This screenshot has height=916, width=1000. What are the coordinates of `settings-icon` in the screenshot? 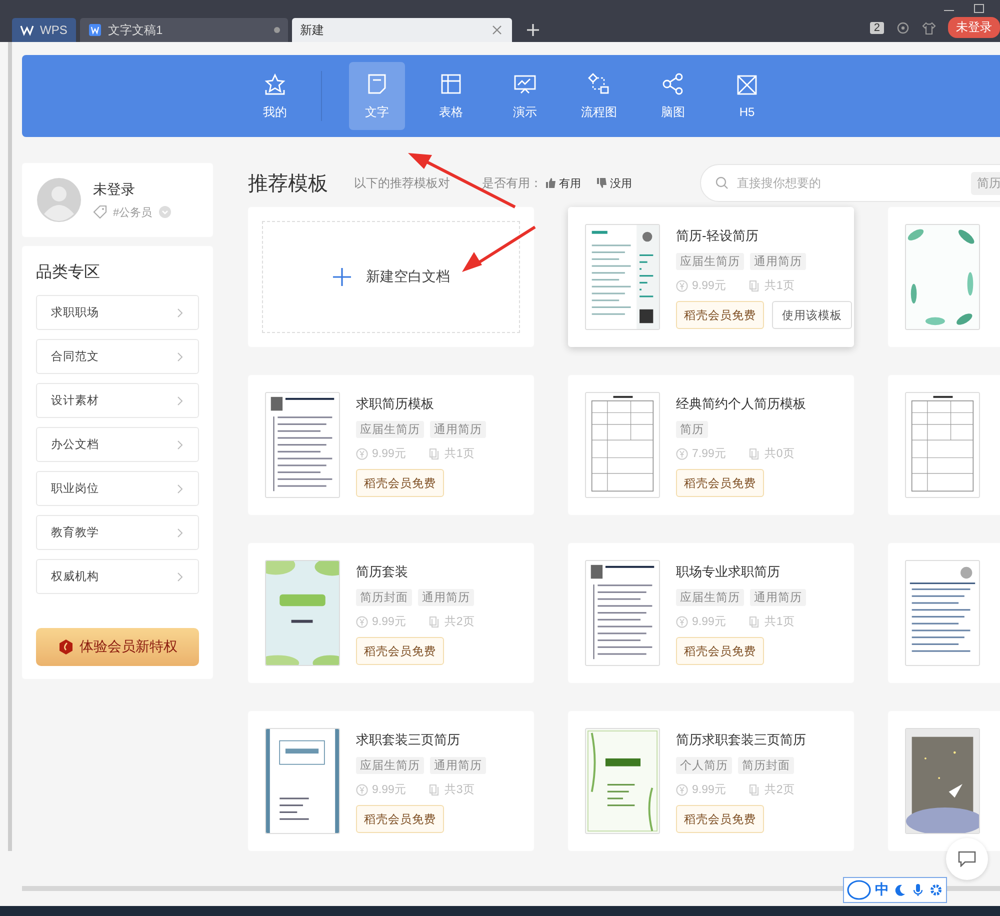 It's located at (936, 890).